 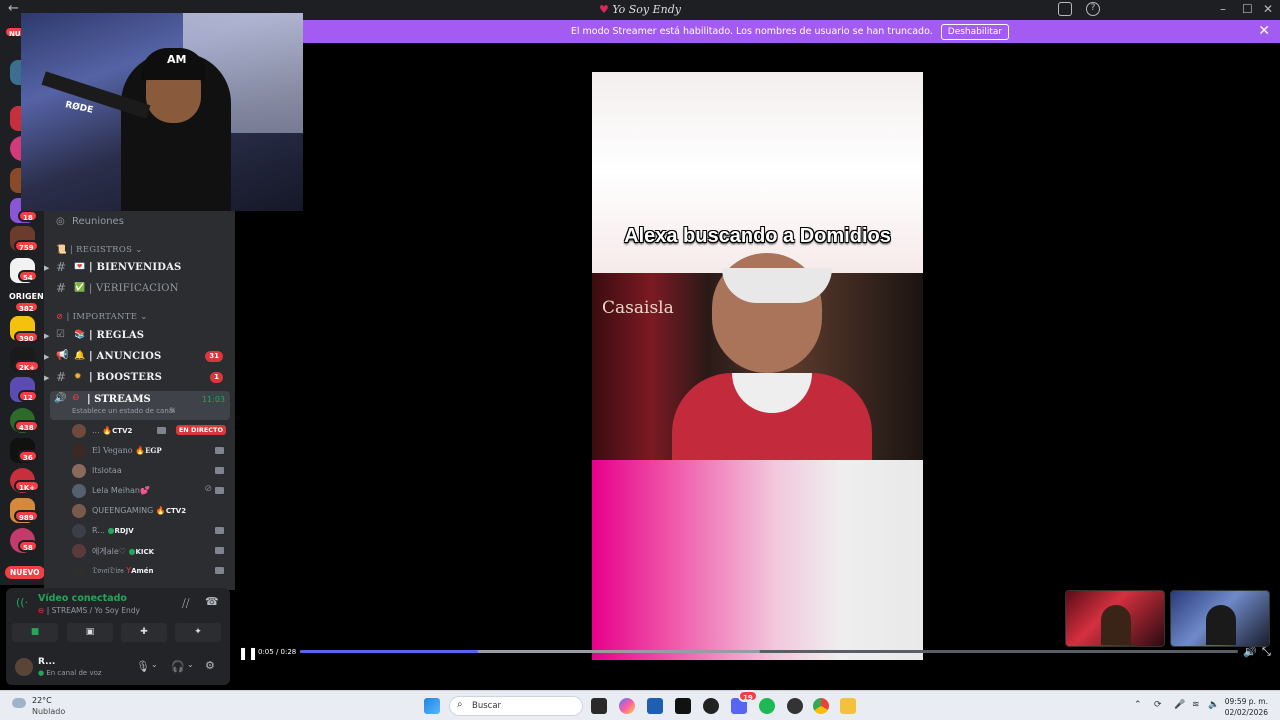 I want to click on copilot-icon, so click(x=627, y=706).